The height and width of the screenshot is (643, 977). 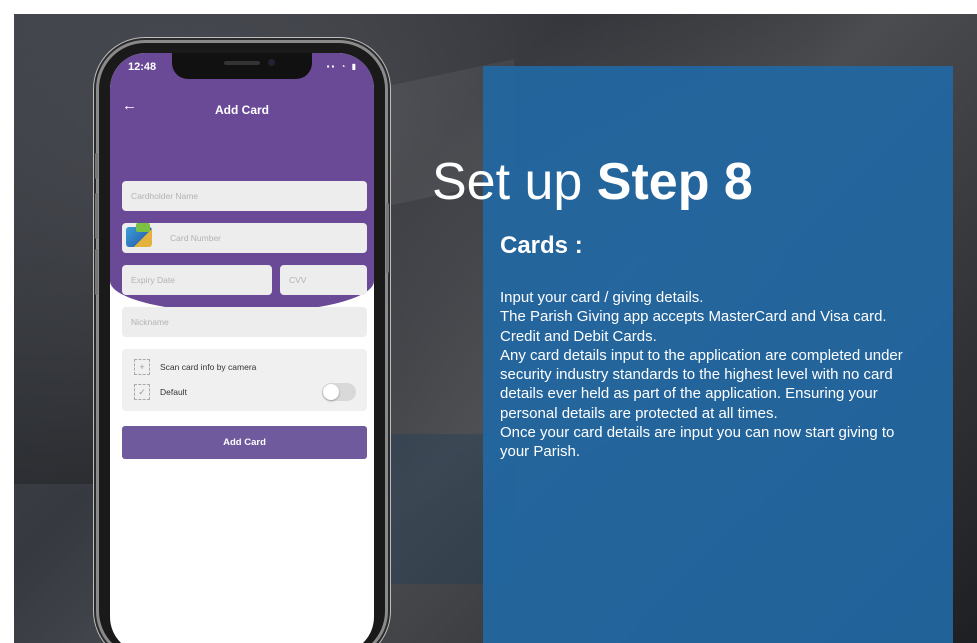 What do you see at coordinates (244, 238) in the screenshot?
I see `card-number-field: Card Number` at bounding box center [244, 238].